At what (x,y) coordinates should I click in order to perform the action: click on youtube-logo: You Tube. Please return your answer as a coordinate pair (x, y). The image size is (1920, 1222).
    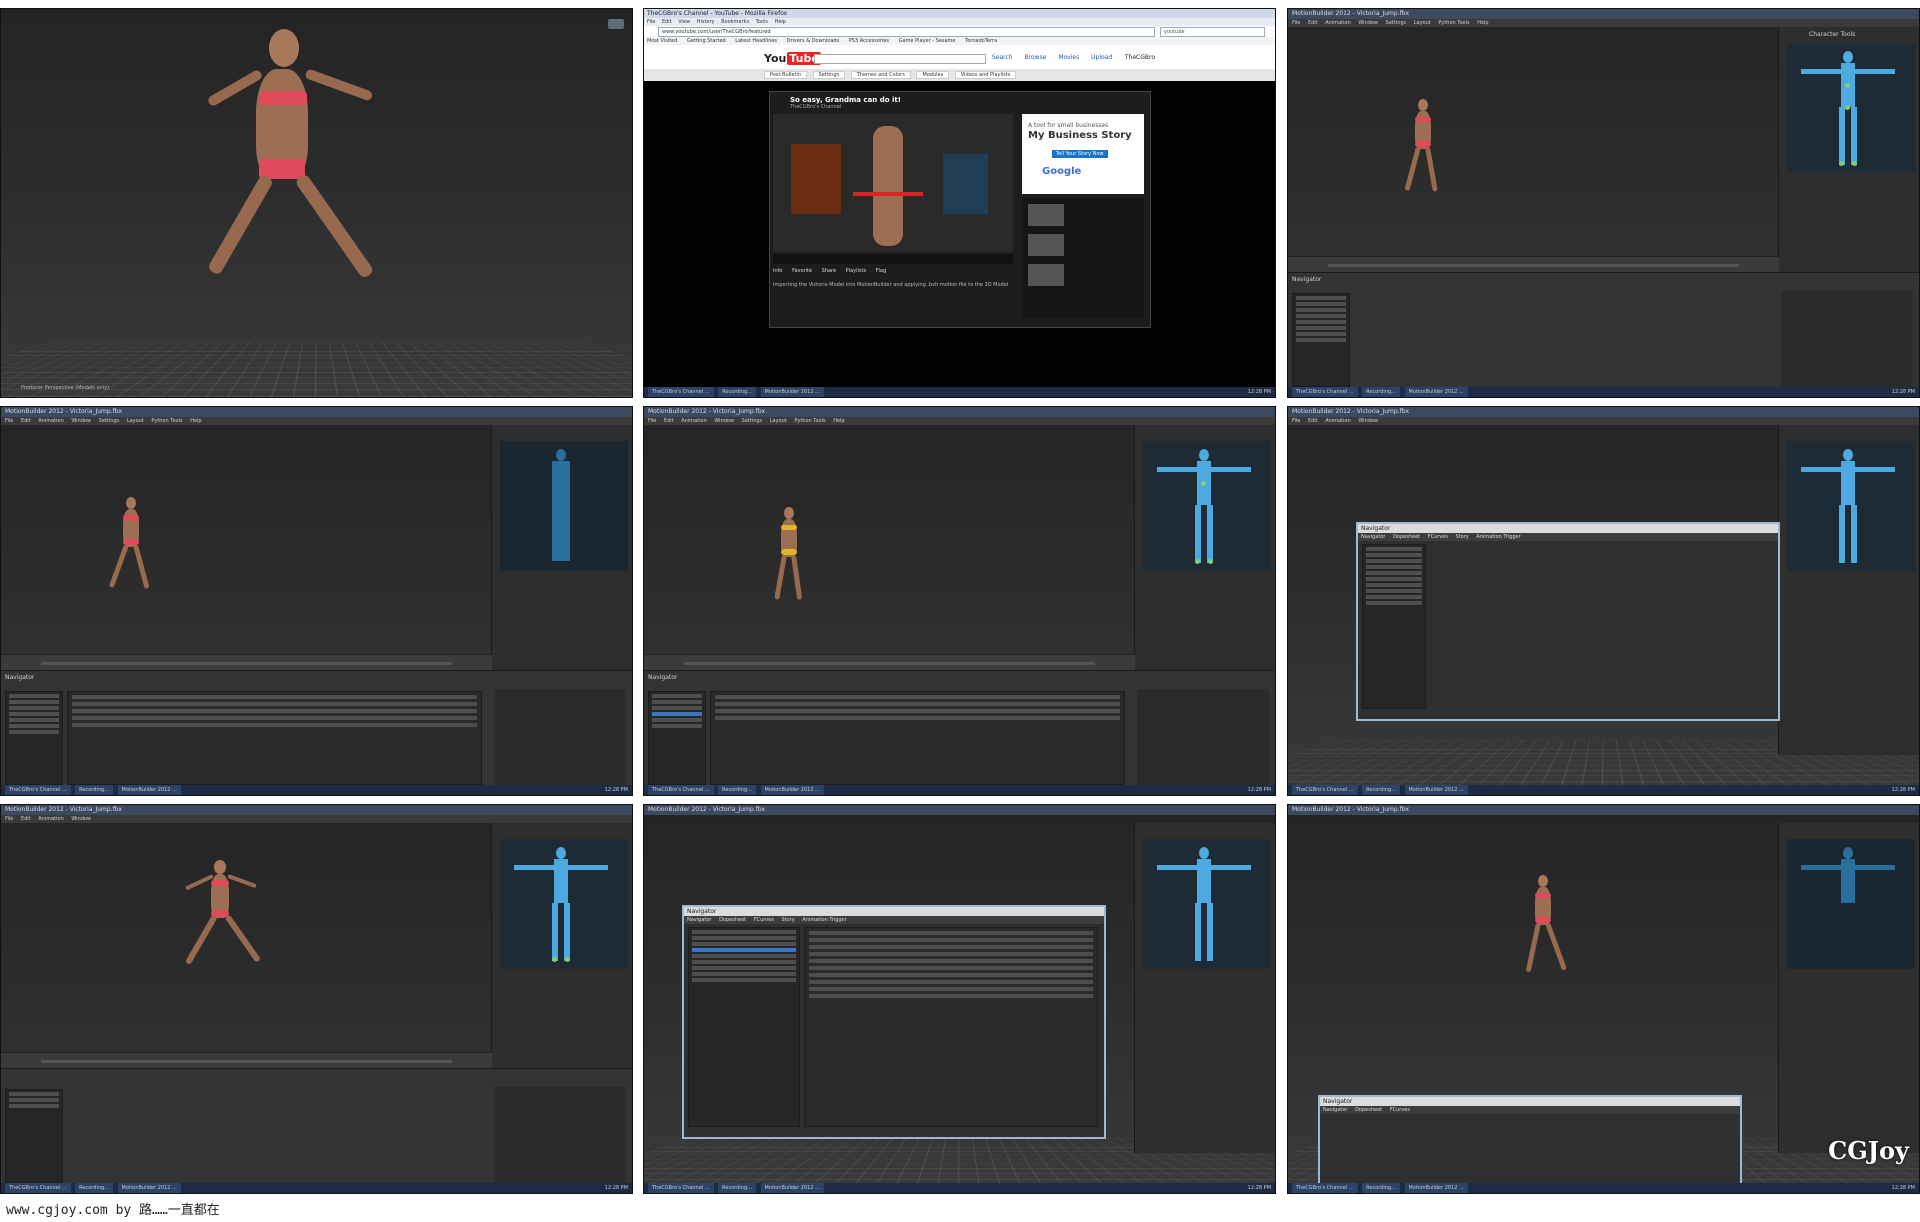
    Looking at the image, I should click on (792, 58).